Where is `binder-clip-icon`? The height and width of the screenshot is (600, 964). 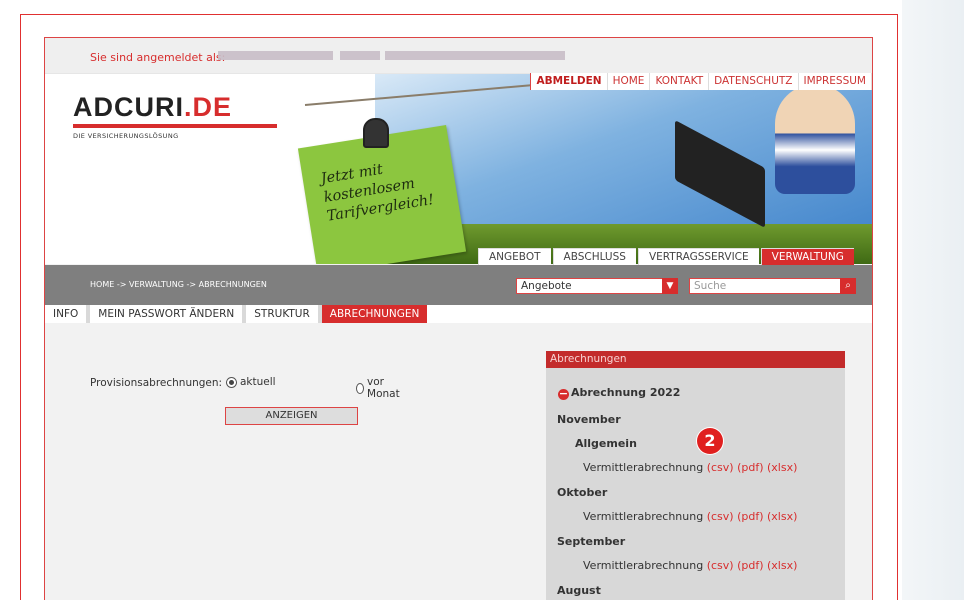 binder-clip-icon is located at coordinates (376, 133).